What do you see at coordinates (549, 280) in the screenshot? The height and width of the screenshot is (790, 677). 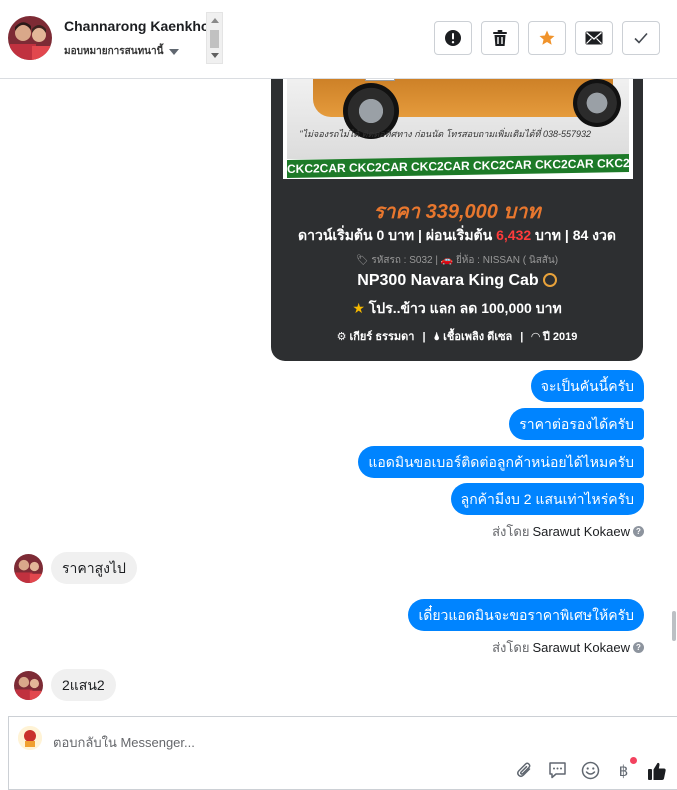 I see `verified-check-icon` at bounding box center [549, 280].